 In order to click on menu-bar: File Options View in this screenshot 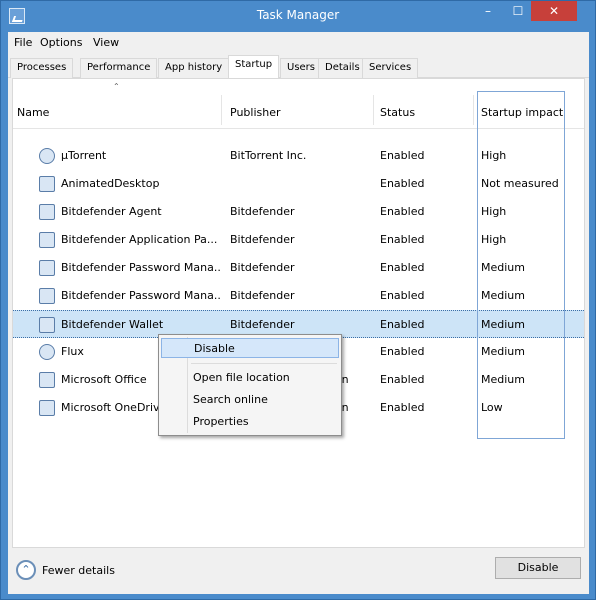, I will do `click(298, 43)`.